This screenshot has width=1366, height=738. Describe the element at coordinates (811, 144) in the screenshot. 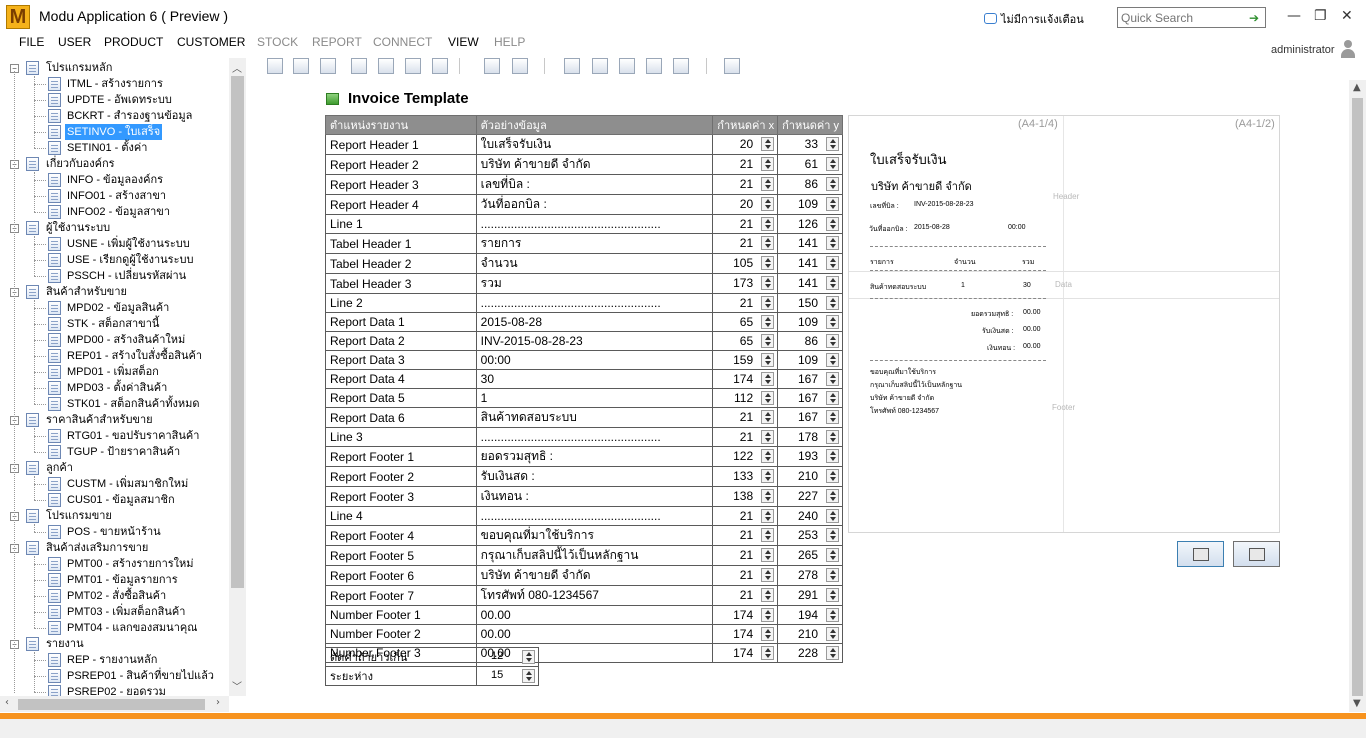

I see `y-value: 33` at that location.